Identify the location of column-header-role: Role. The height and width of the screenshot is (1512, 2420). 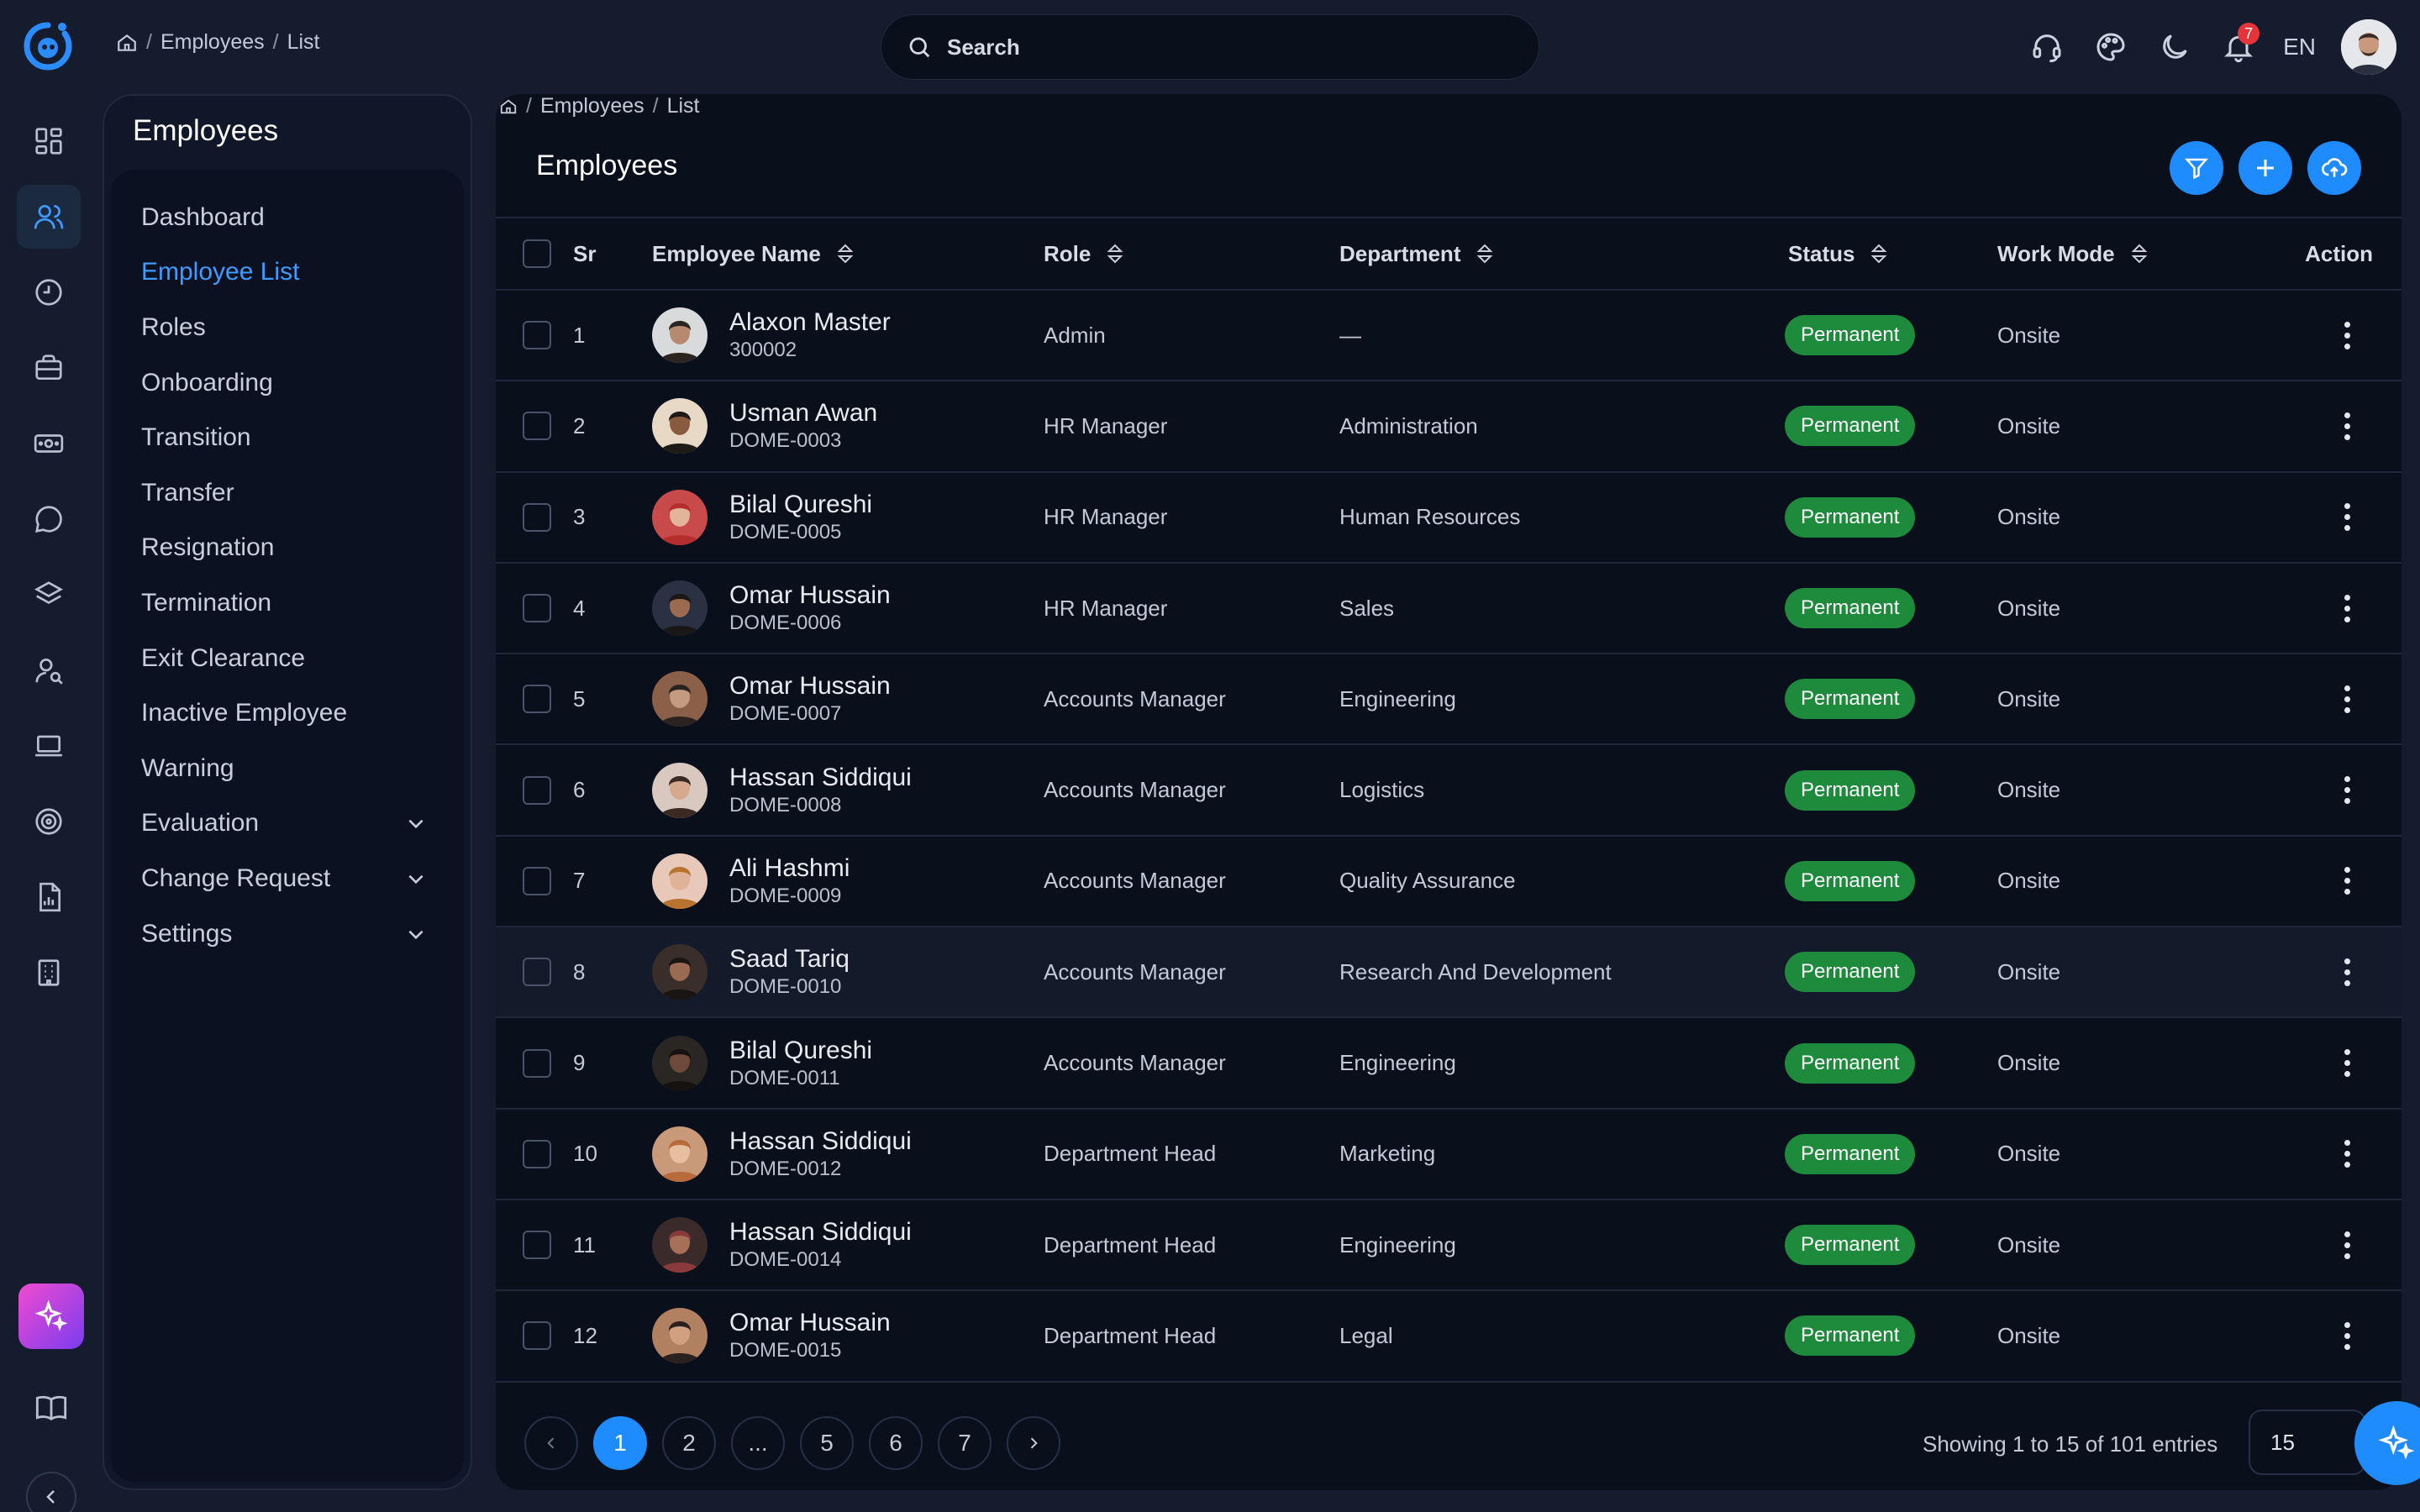
(1192, 254).